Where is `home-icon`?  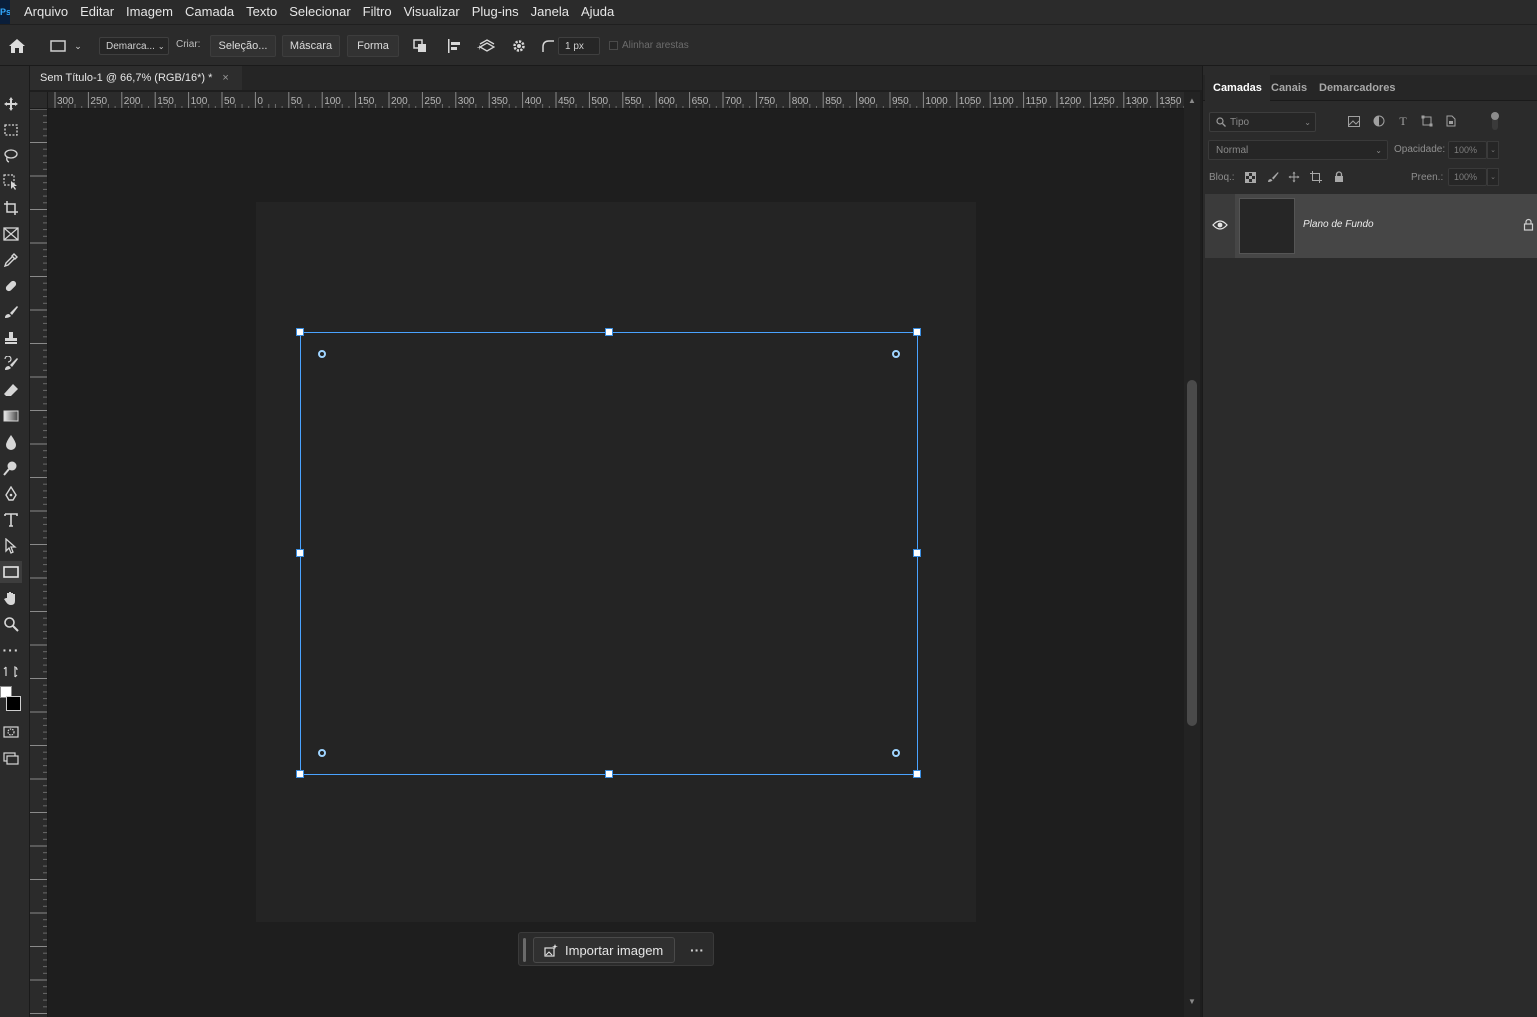
home-icon is located at coordinates (17, 46).